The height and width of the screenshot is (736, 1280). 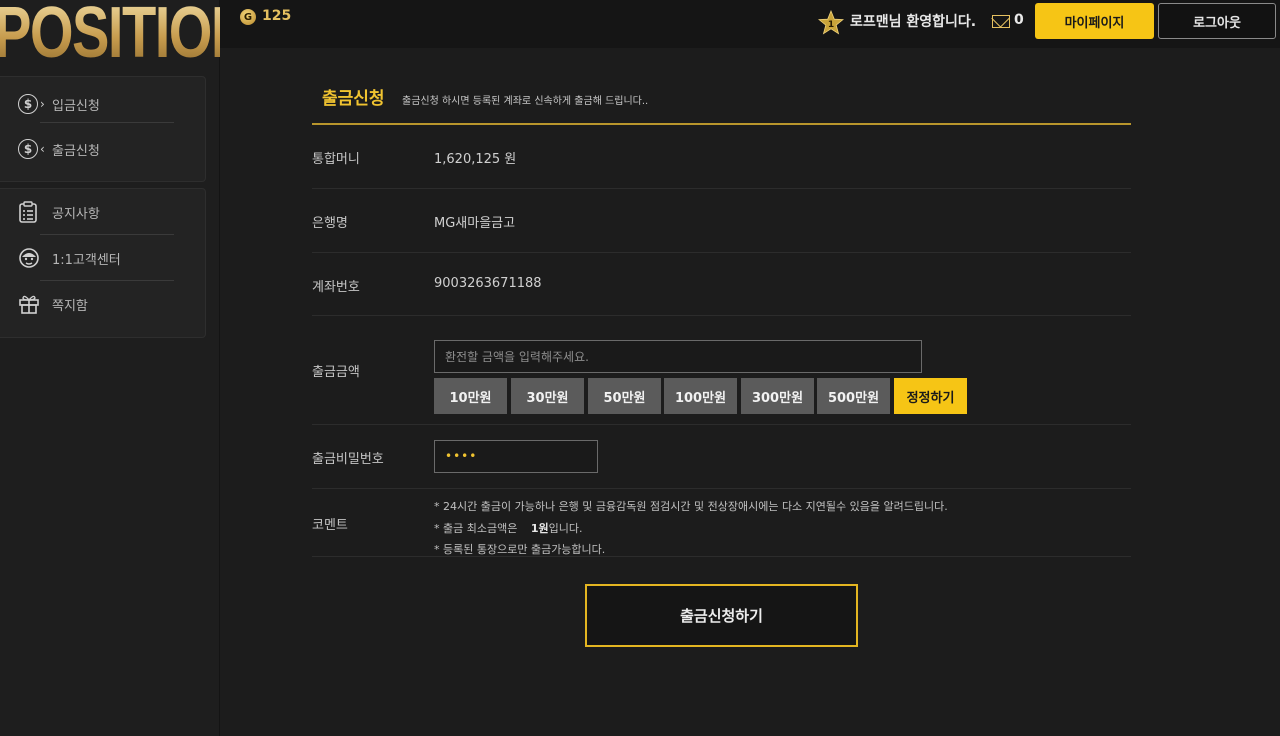 What do you see at coordinates (86, 260) in the screenshot?
I see `sidebar-item-label: 1:1고객센터` at bounding box center [86, 260].